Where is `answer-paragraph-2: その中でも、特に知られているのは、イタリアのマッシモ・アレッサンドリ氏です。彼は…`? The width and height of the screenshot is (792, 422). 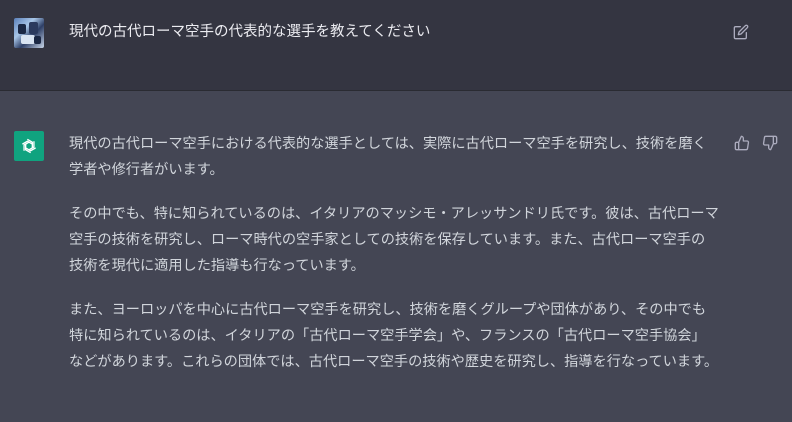 answer-paragraph-2: その中でも、特に知られているのは、イタリアのマッシモ・アレッサンドリ氏です。彼は… is located at coordinates (394, 240).